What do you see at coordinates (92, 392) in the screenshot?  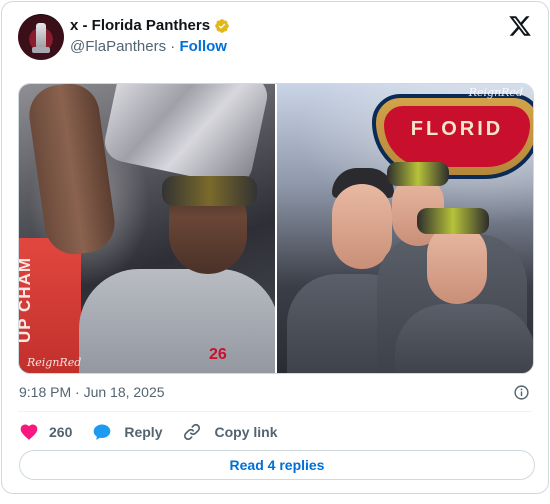 I see `post-timestamp: 9:18 PM · Jun 18, 2025` at bounding box center [92, 392].